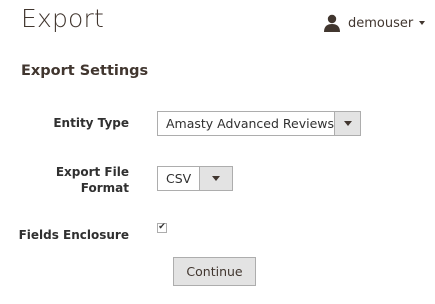 Image resolution: width=435 pixels, height=304 pixels. I want to click on check-icon: ✔, so click(162, 227).